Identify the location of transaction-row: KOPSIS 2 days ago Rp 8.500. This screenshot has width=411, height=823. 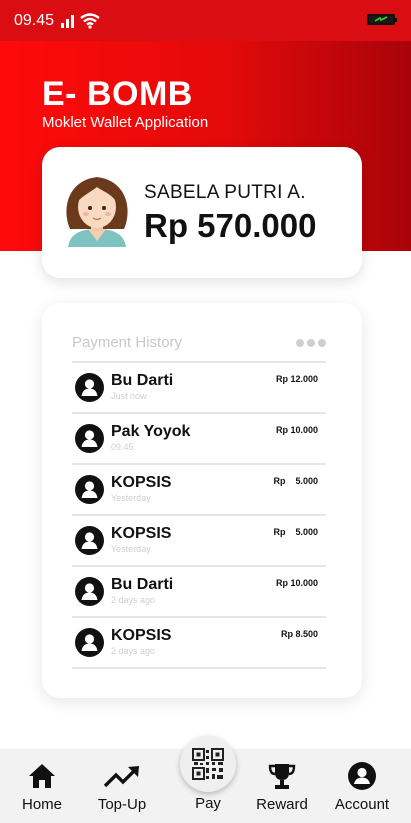
(199, 643).